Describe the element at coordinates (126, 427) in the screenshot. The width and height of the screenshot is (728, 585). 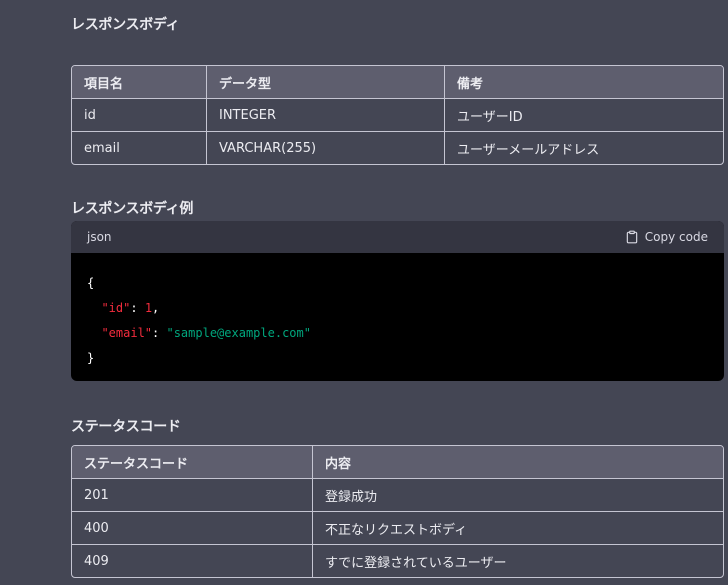
I see `heading-status-code: ステータスコード` at that location.